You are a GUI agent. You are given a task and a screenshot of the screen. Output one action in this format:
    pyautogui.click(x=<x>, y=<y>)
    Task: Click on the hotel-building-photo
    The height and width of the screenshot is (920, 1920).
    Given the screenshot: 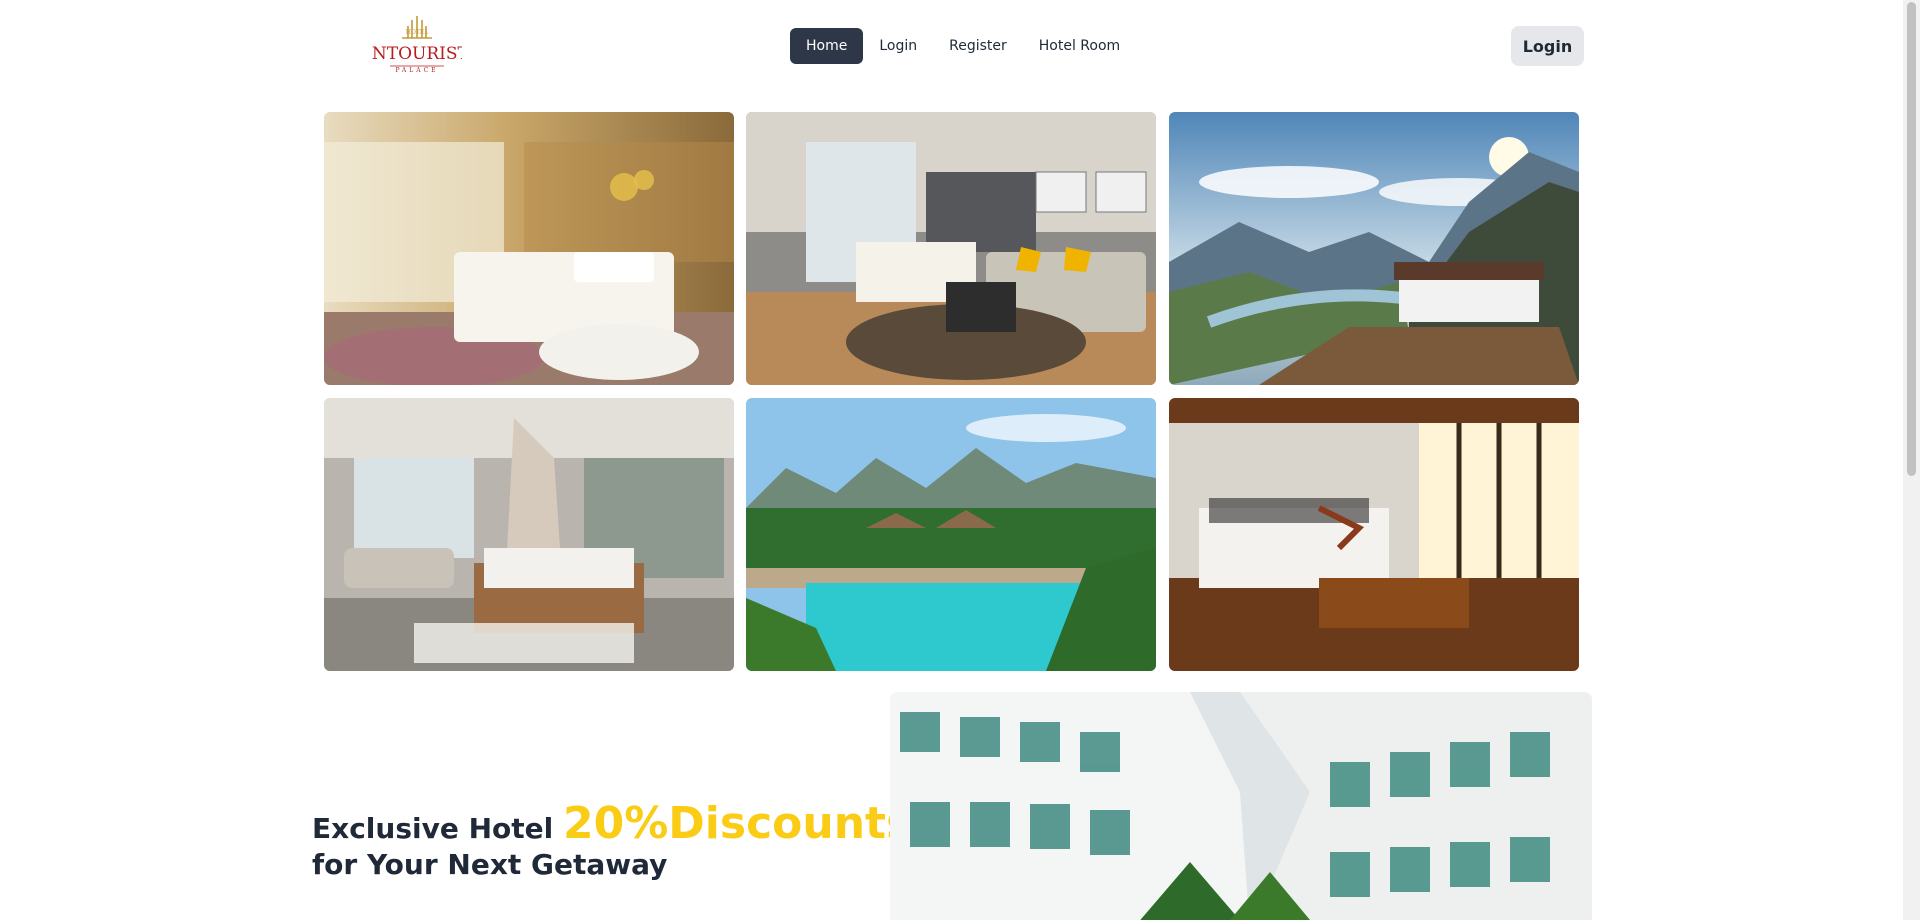 What is the action you would take?
    pyautogui.click(x=1241, y=806)
    